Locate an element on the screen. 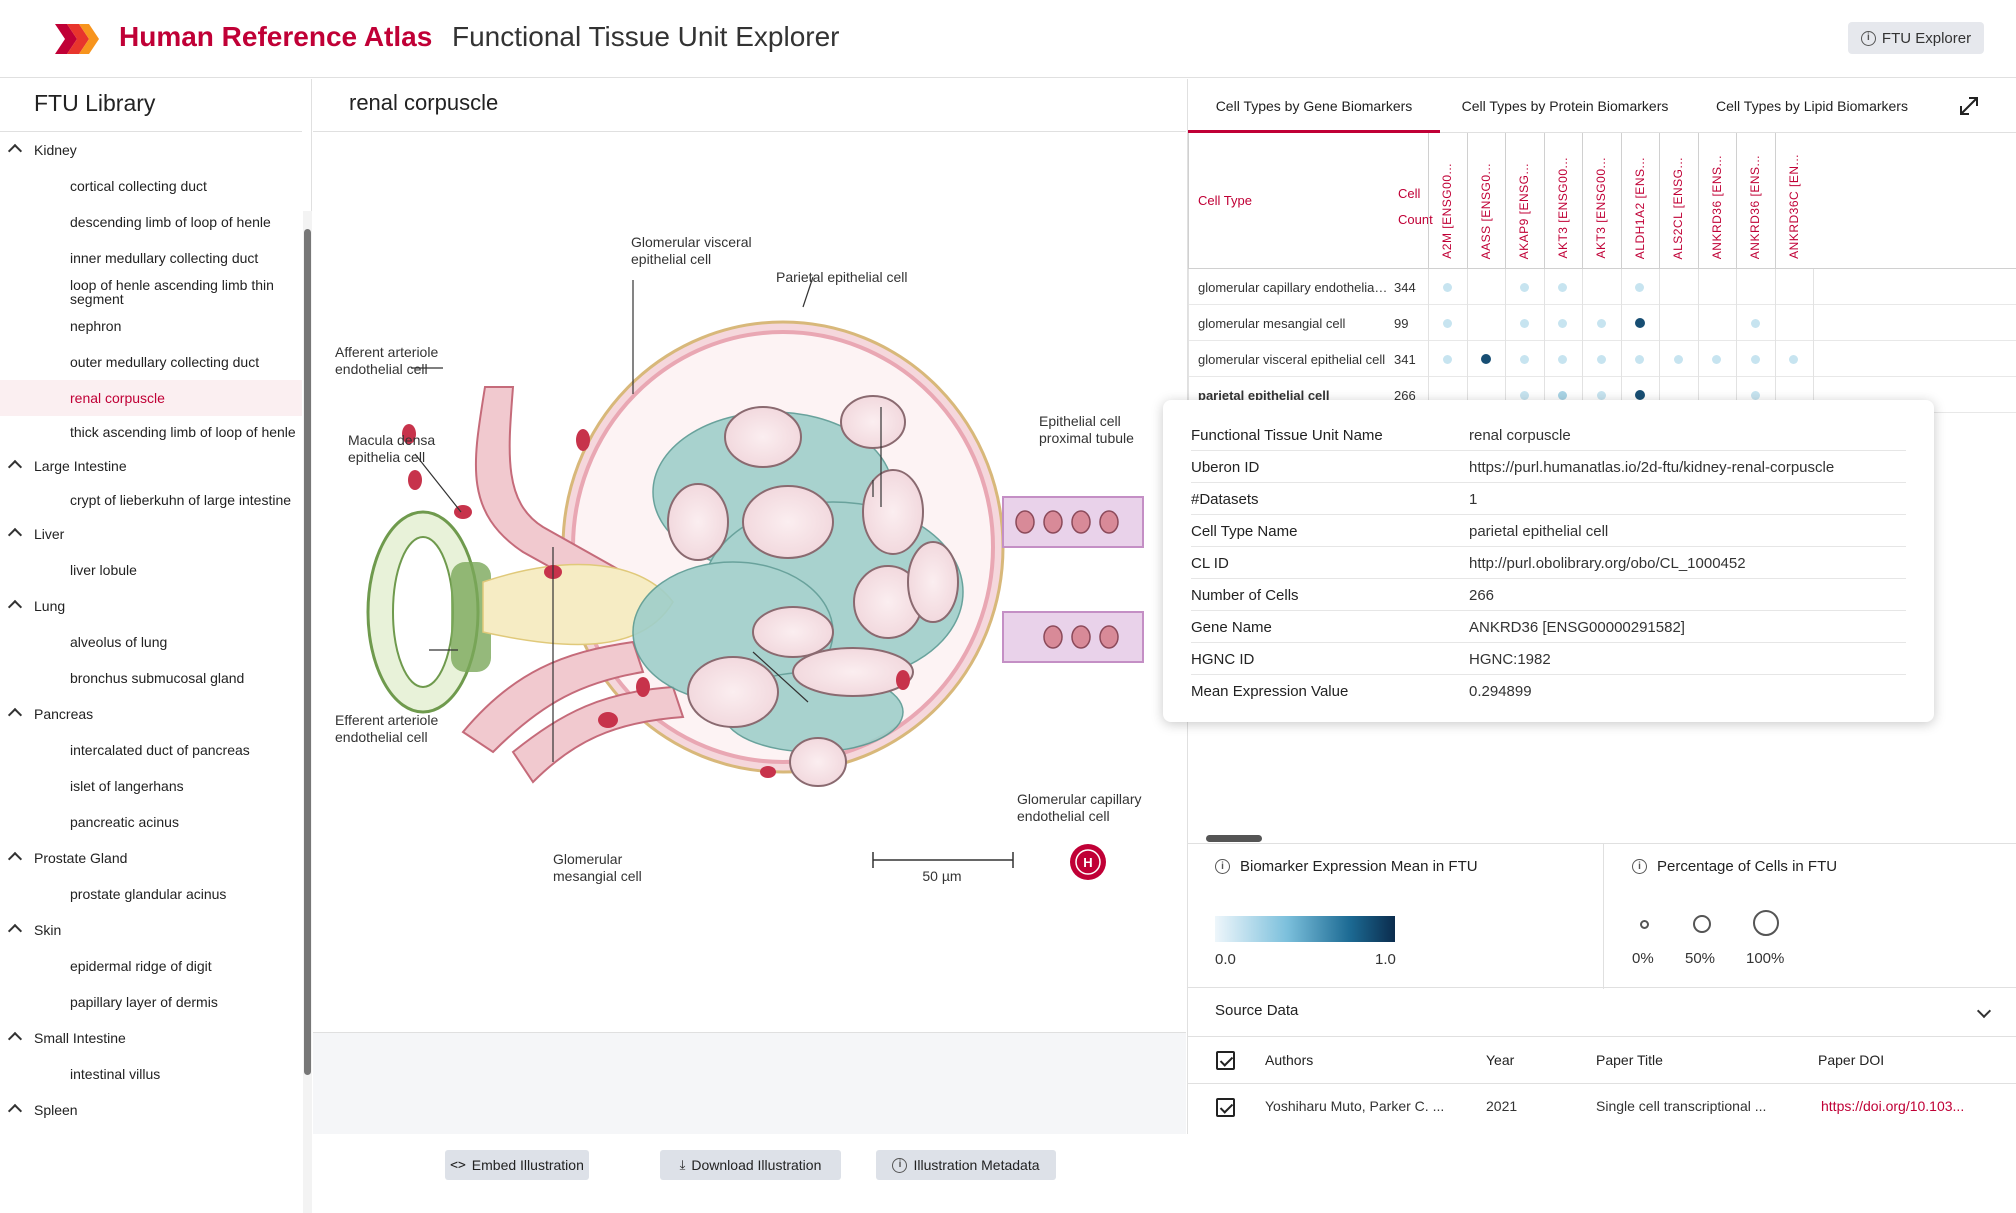 This screenshot has height=1213, width=2016. col-authors: Authors is located at coordinates (1289, 1060).